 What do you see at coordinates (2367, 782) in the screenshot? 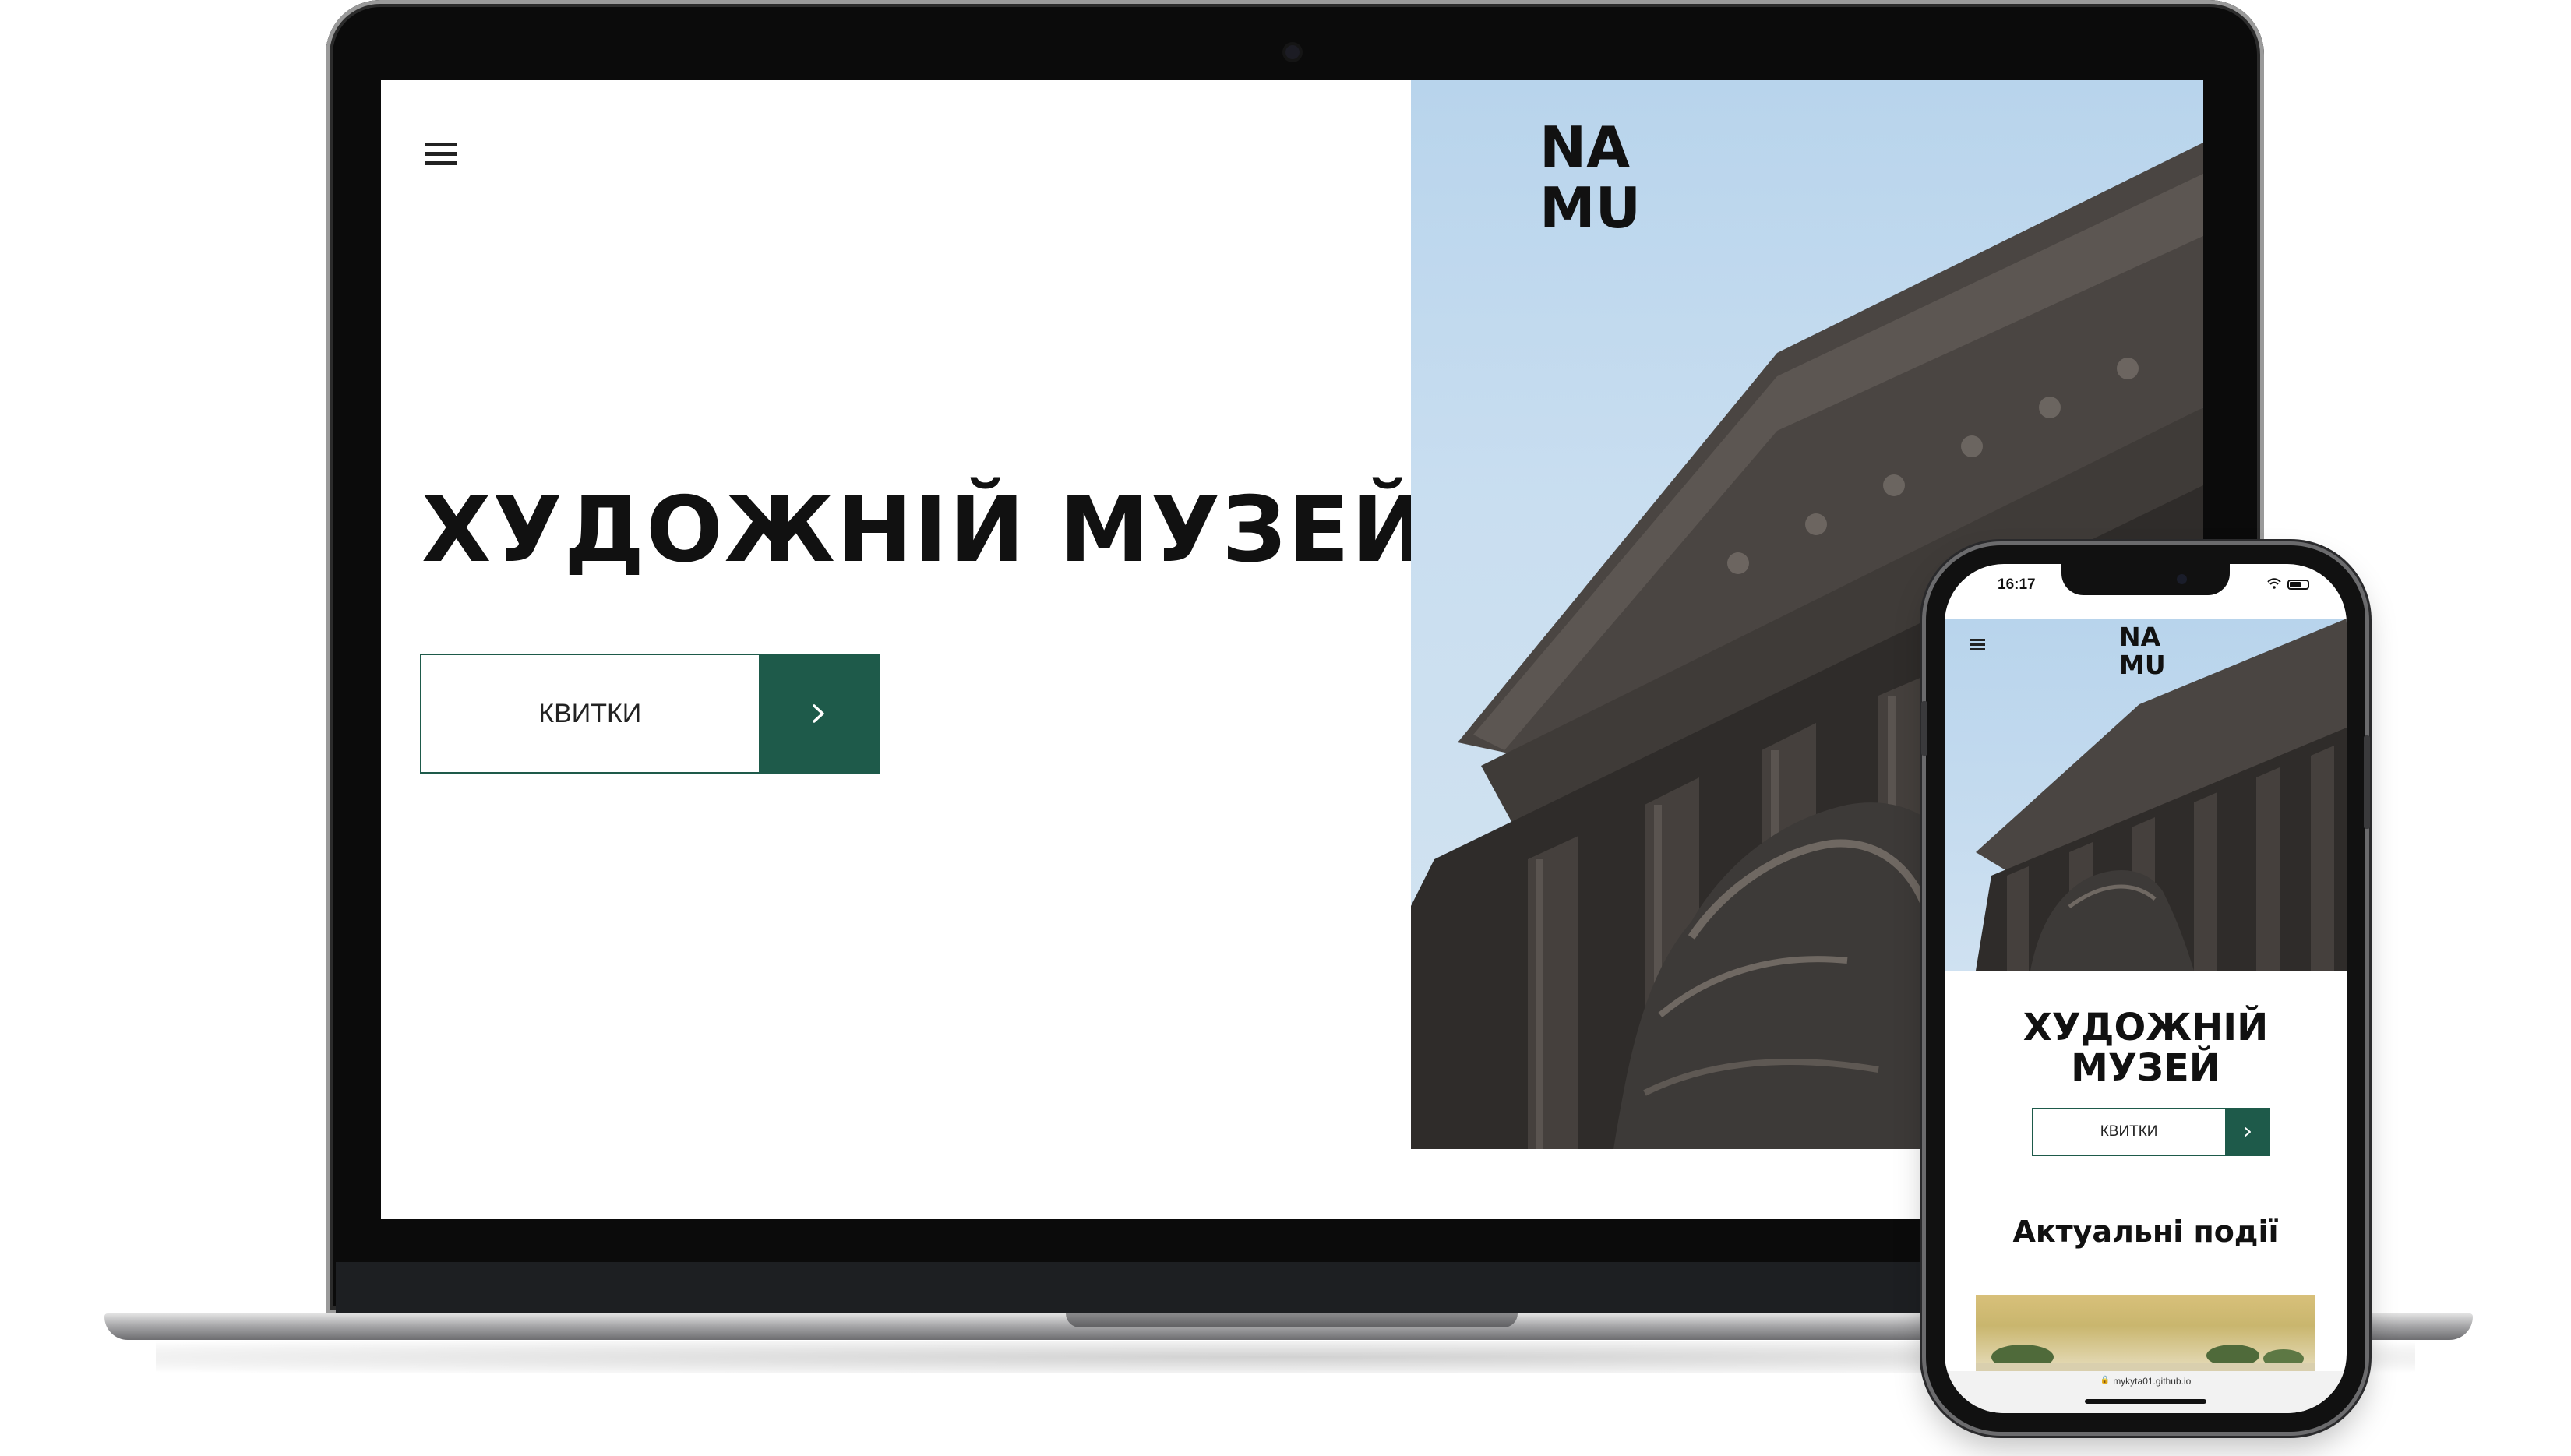
I see `phone-side-button` at bounding box center [2367, 782].